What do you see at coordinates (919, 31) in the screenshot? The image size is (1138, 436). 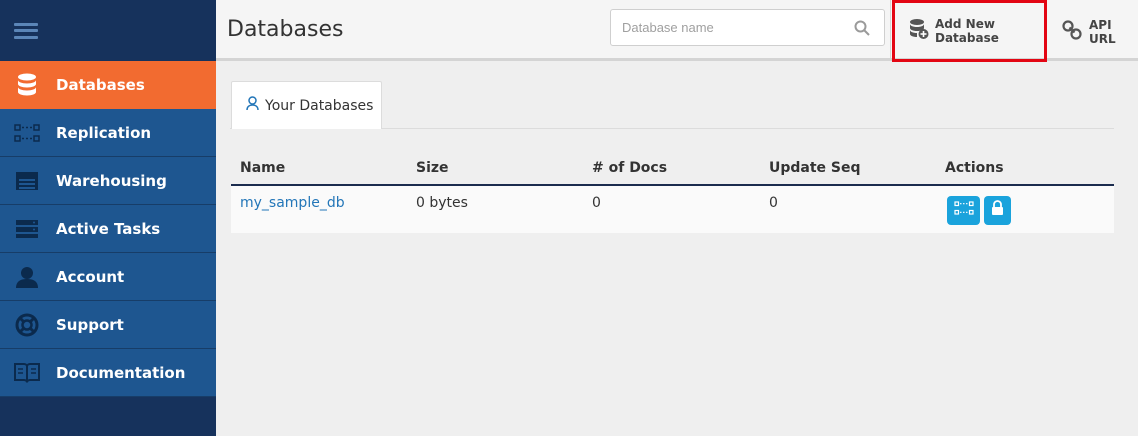 I see `database-add-icon` at bounding box center [919, 31].